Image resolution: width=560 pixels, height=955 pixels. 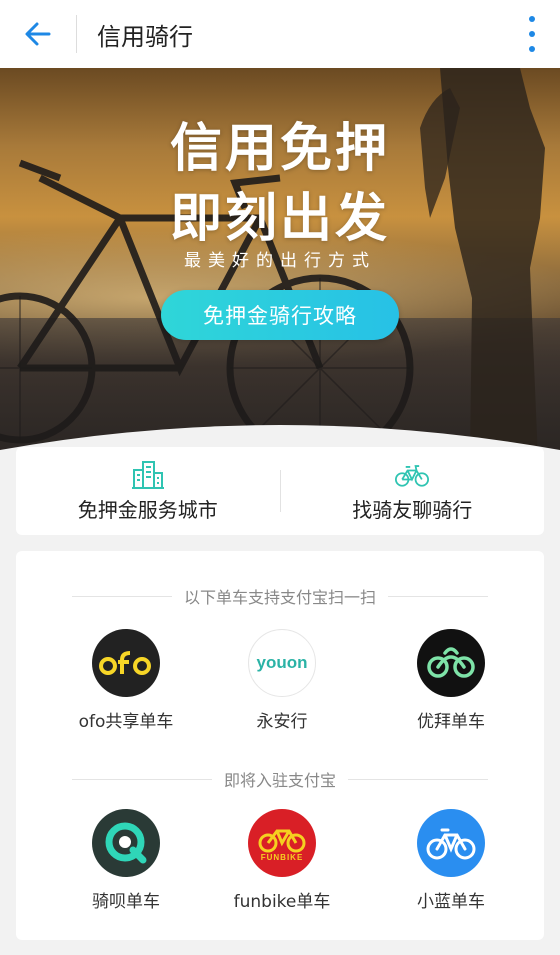 I want to click on top-bar: 信用骑行, so click(x=280, y=34).